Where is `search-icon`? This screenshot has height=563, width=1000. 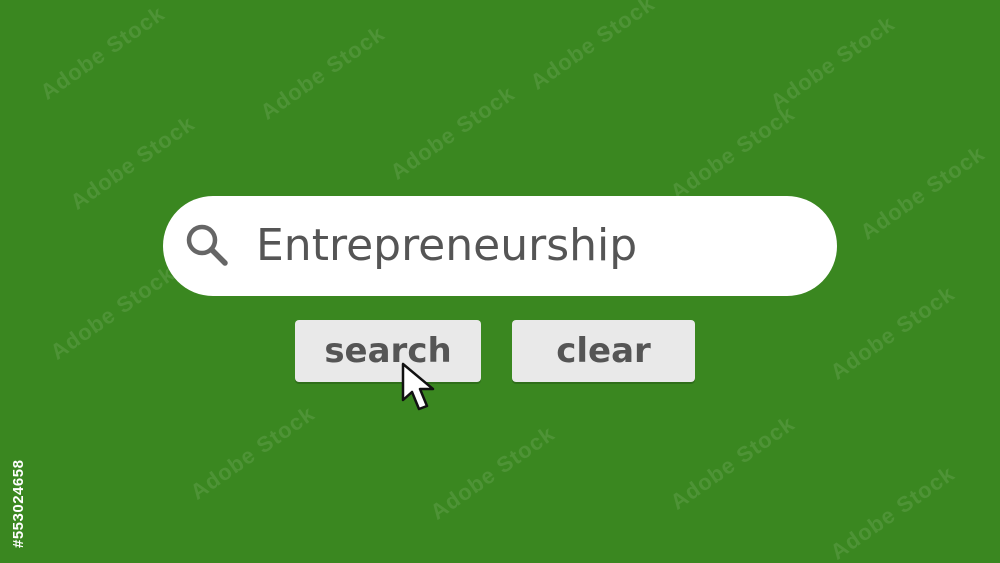
search-icon is located at coordinates (207, 245).